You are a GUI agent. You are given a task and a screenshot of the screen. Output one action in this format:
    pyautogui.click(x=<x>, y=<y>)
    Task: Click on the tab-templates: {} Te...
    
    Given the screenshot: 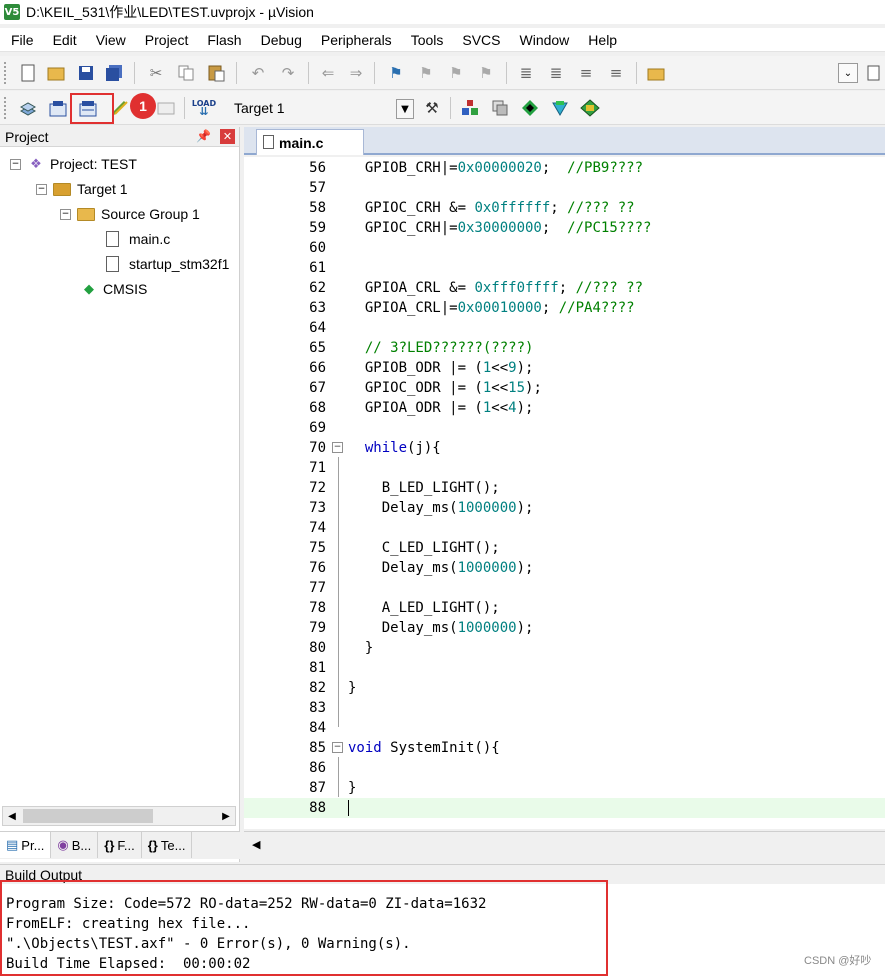 What is the action you would take?
    pyautogui.click(x=167, y=845)
    